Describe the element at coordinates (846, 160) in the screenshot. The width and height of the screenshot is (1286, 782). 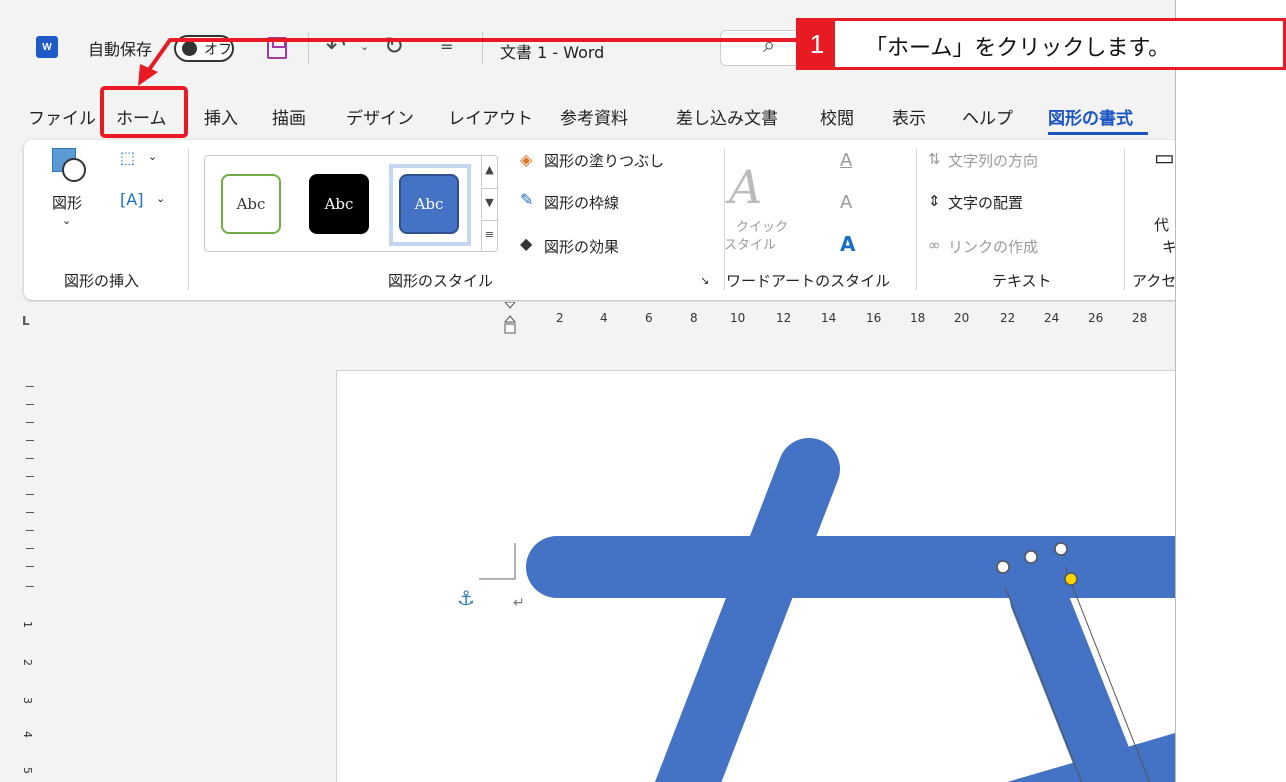
I see `text-fill-icon: A` at that location.